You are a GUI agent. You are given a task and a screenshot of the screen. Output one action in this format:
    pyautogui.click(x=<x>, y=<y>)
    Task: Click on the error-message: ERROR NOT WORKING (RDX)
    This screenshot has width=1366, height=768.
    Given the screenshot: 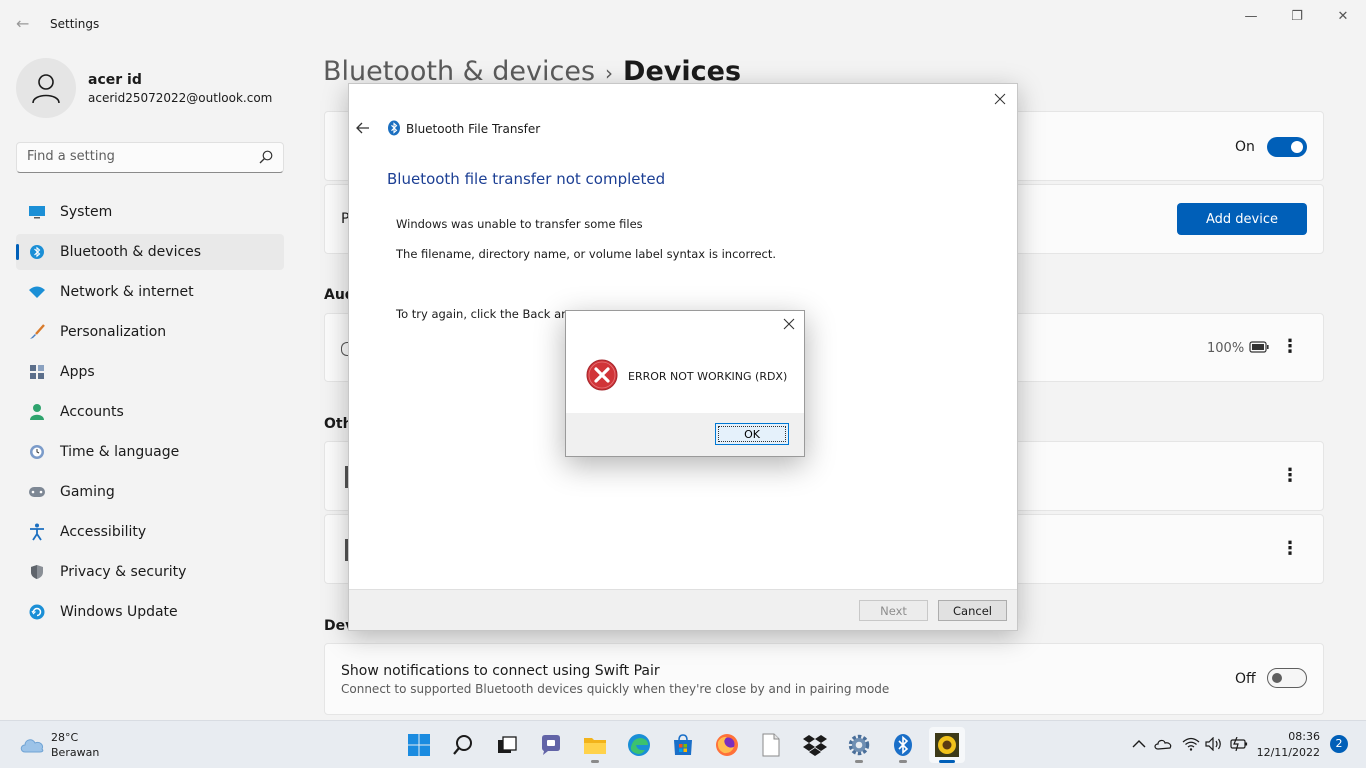 What is the action you would take?
    pyautogui.click(x=708, y=376)
    